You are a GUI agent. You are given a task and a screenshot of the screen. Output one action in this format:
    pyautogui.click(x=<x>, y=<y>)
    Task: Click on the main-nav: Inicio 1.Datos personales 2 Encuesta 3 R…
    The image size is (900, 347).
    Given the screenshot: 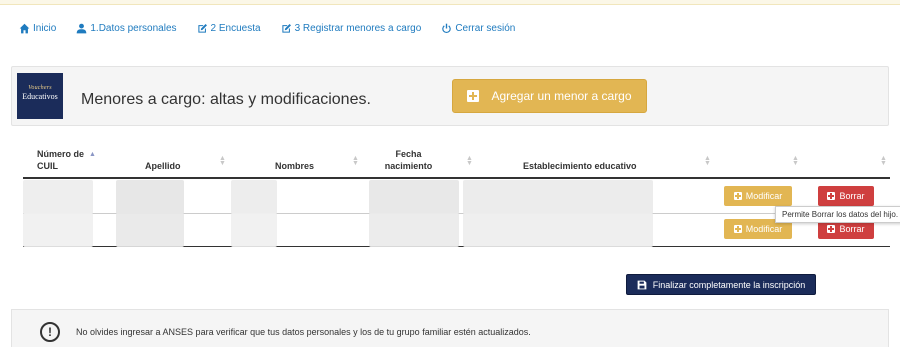 What is the action you would take?
    pyautogui.click(x=277, y=28)
    